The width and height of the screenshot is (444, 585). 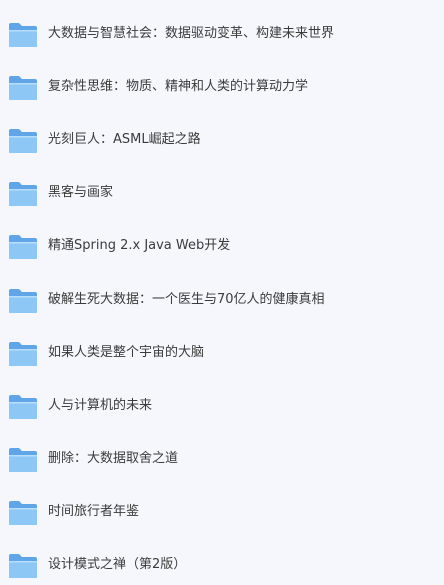 I want to click on folder-item: 破解生死大数据：一个医生与70亿人的健康真相, so click(x=222, y=300).